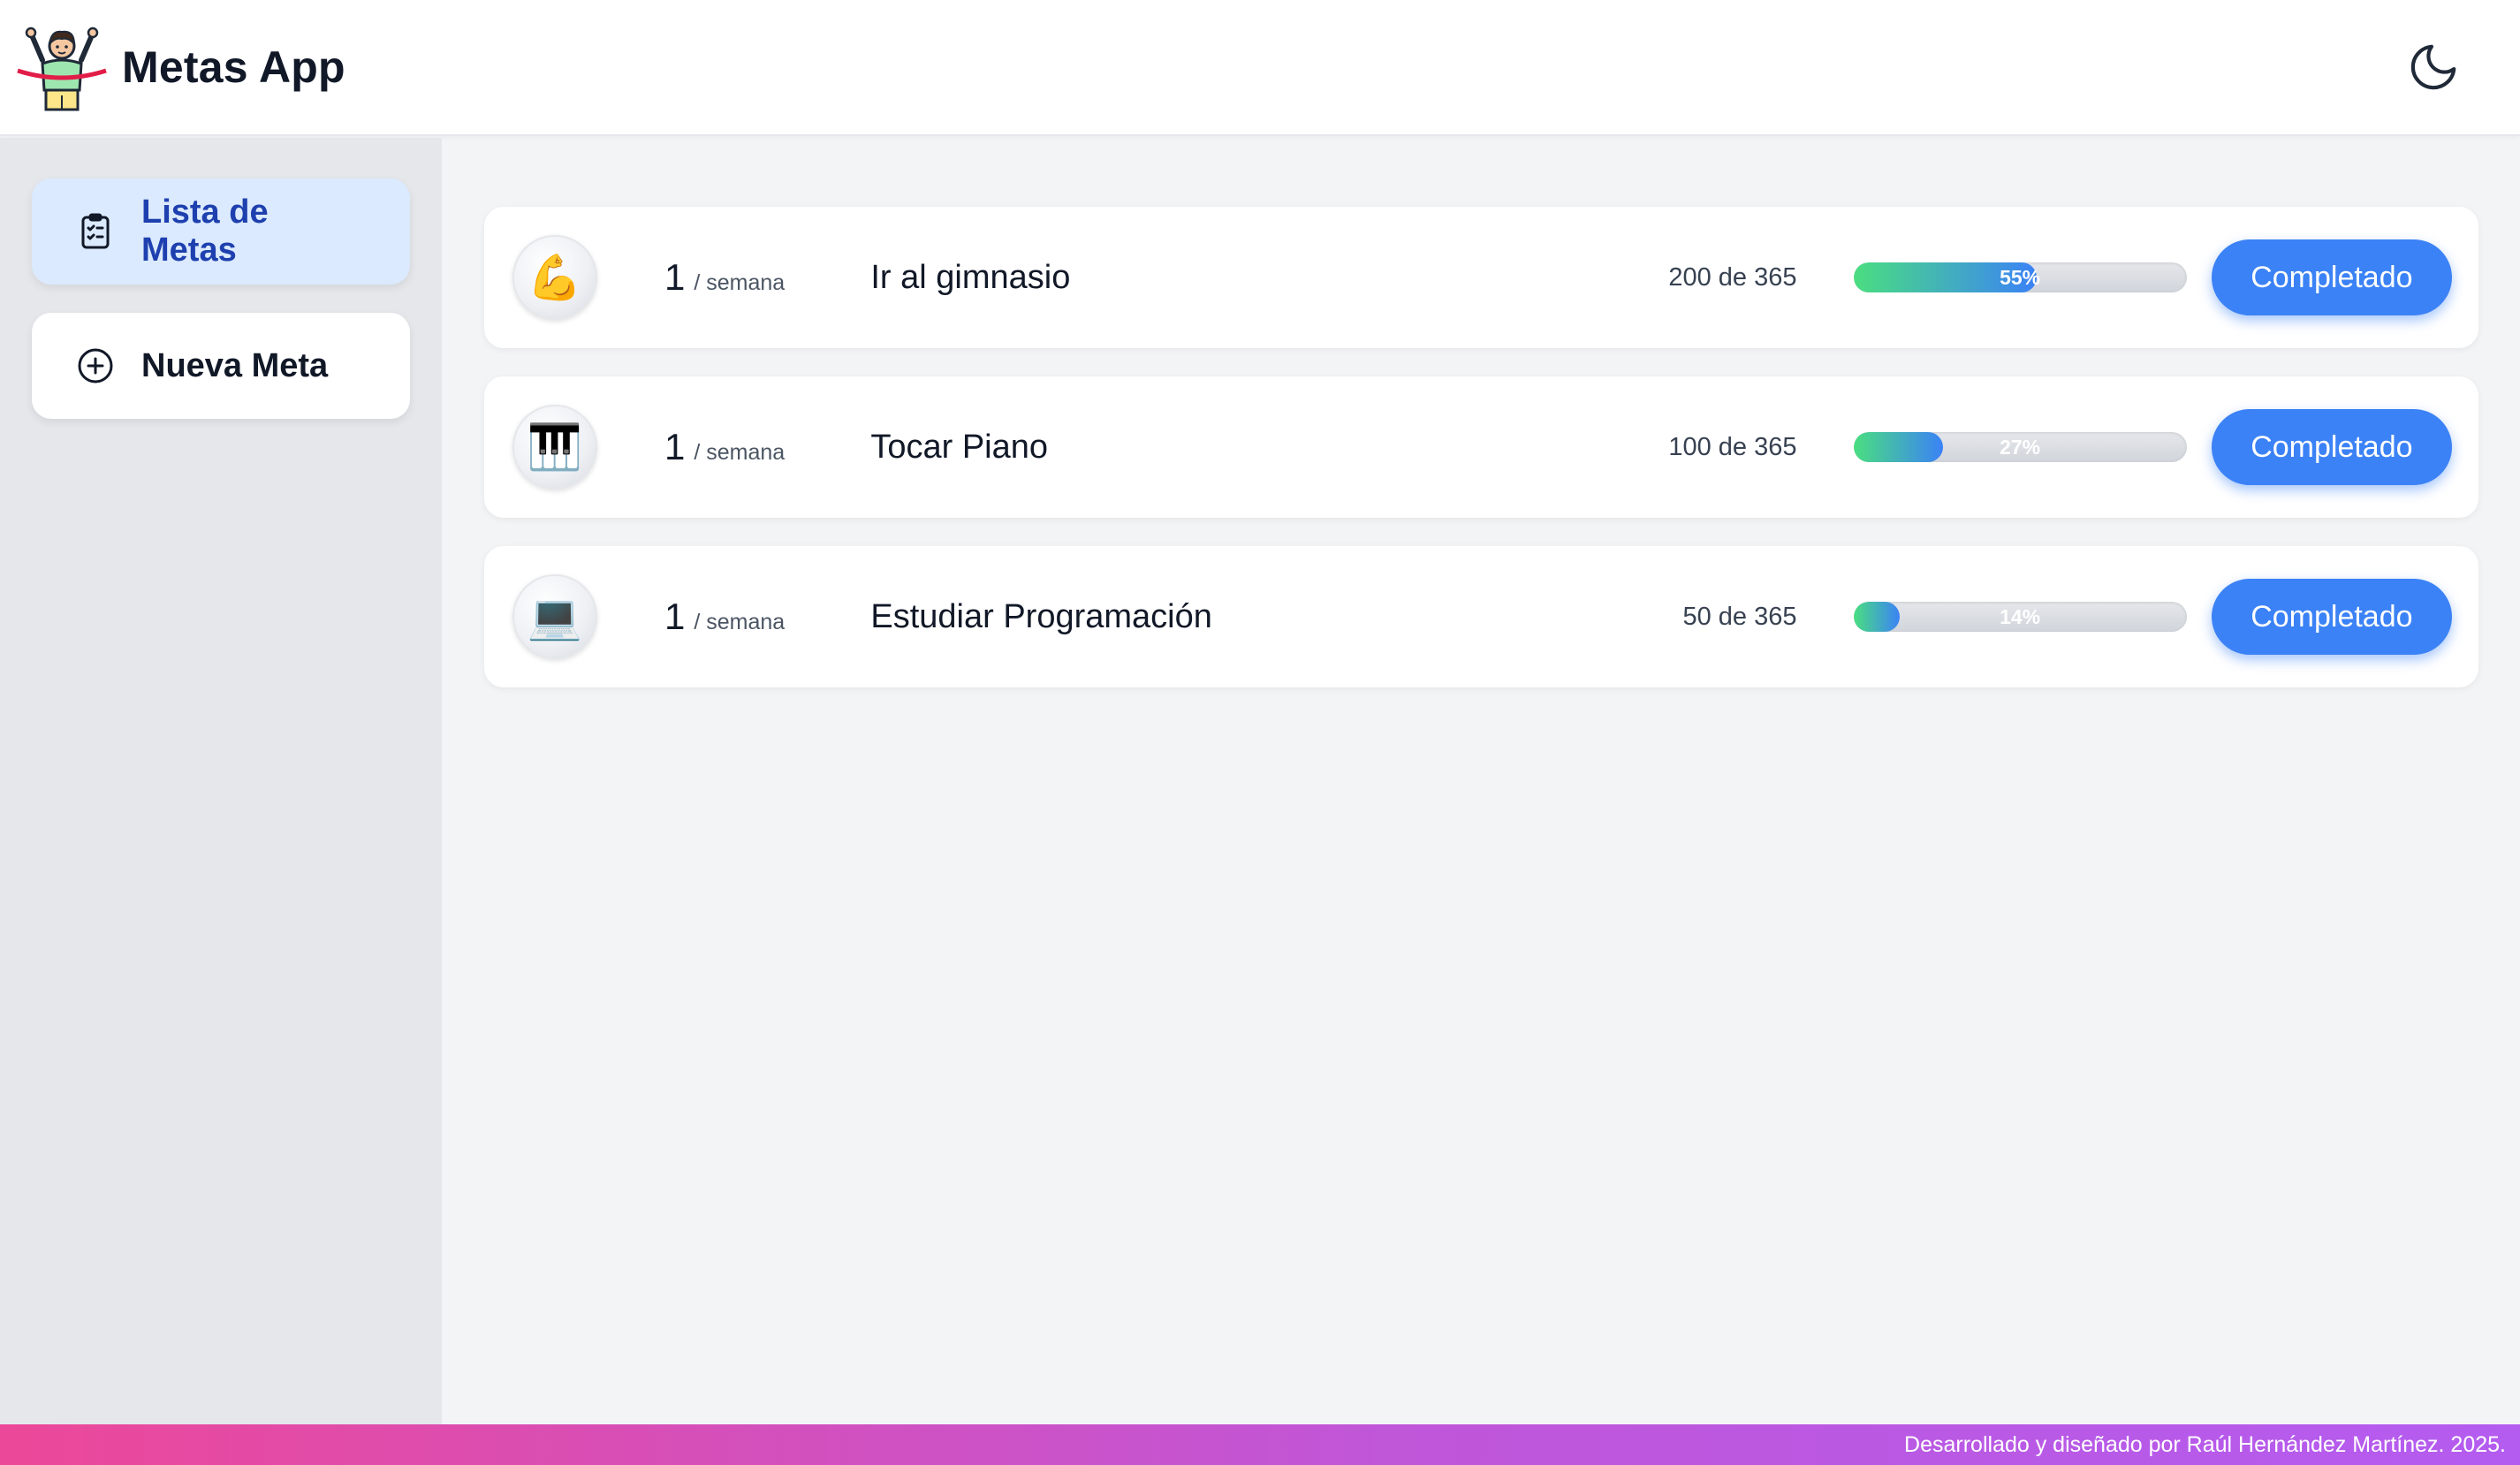 The height and width of the screenshot is (1465, 2520). I want to click on goal-title: Estudiar Programación, so click(1041, 616).